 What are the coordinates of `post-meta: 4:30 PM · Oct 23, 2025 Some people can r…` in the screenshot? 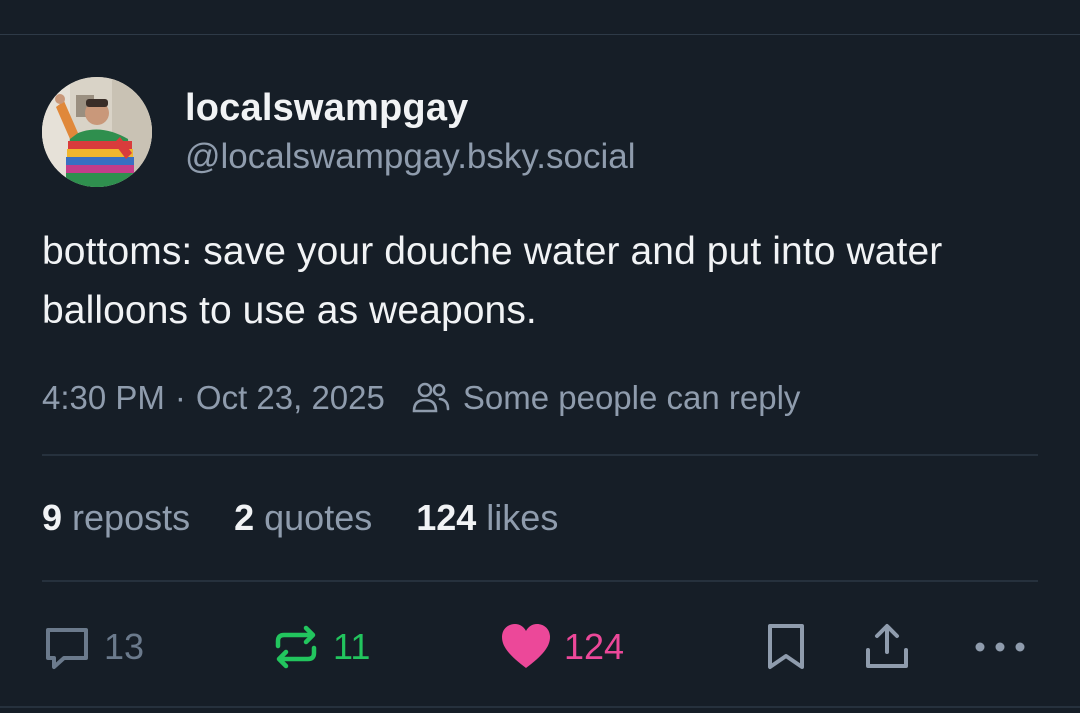 It's located at (540, 398).